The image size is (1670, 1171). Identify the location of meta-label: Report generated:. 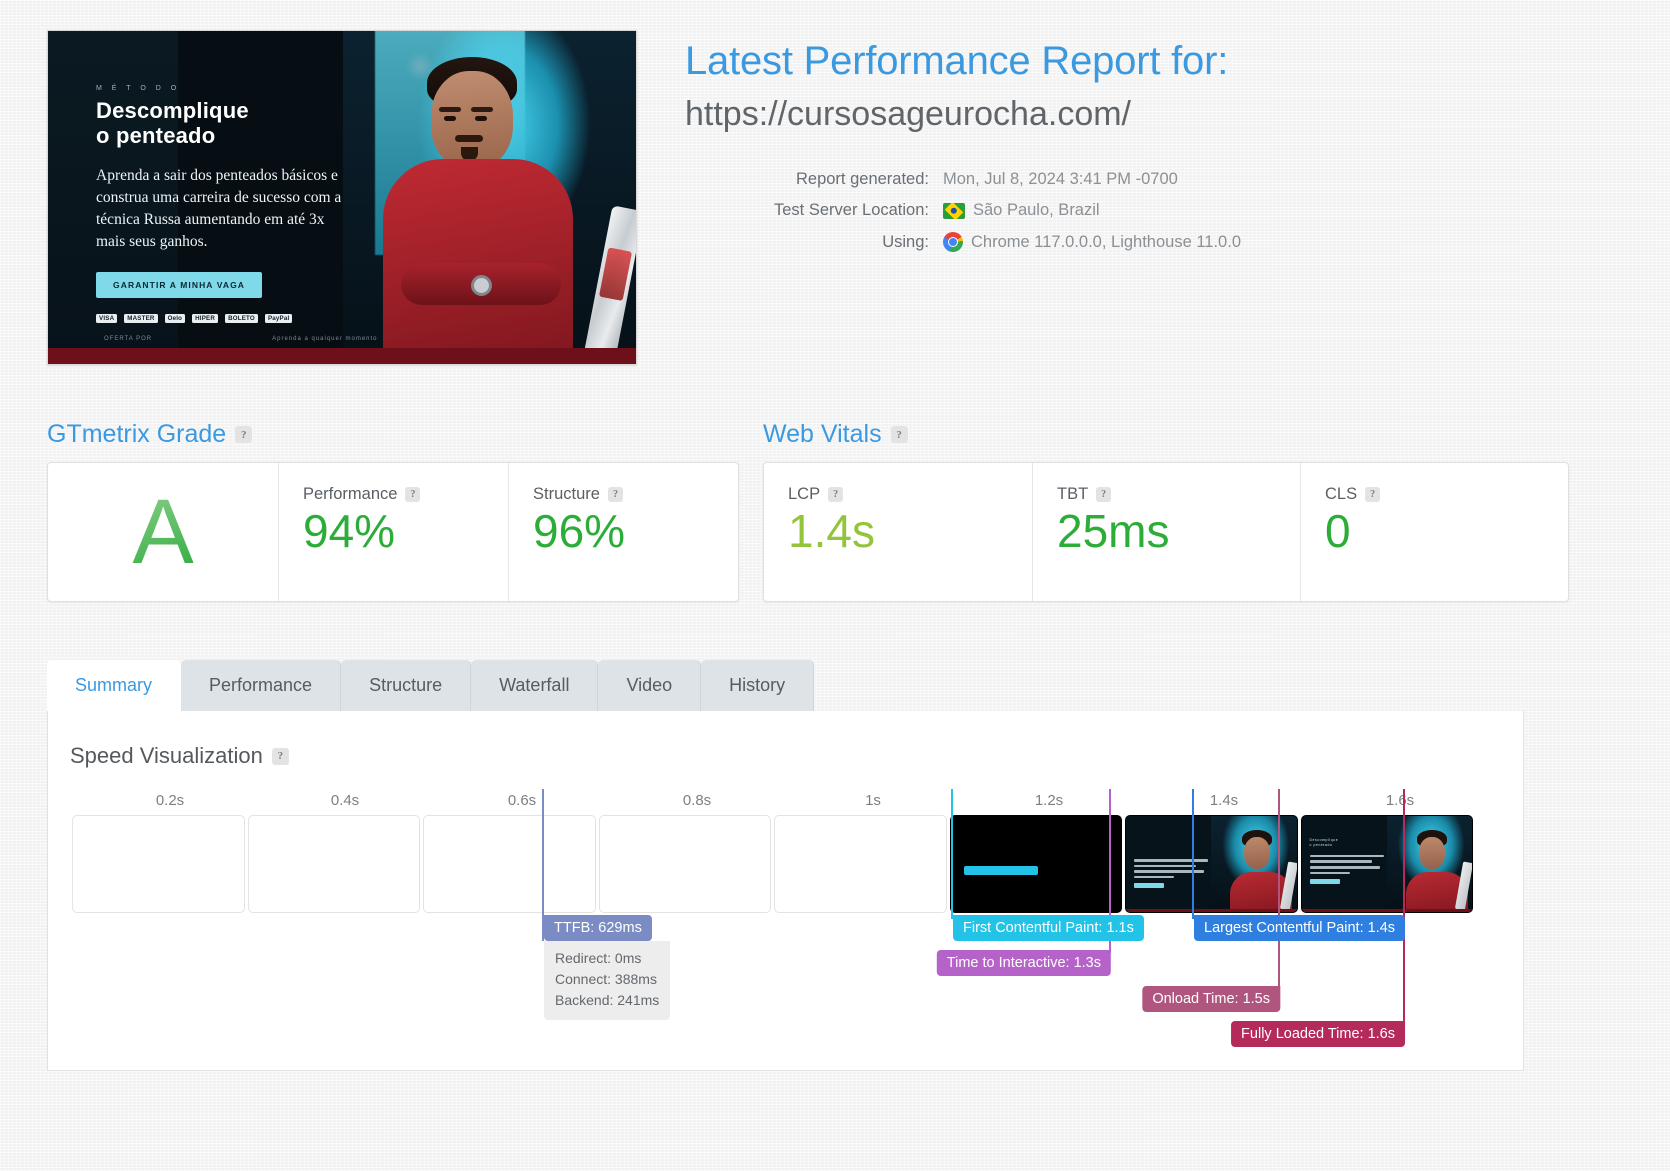
(862, 179).